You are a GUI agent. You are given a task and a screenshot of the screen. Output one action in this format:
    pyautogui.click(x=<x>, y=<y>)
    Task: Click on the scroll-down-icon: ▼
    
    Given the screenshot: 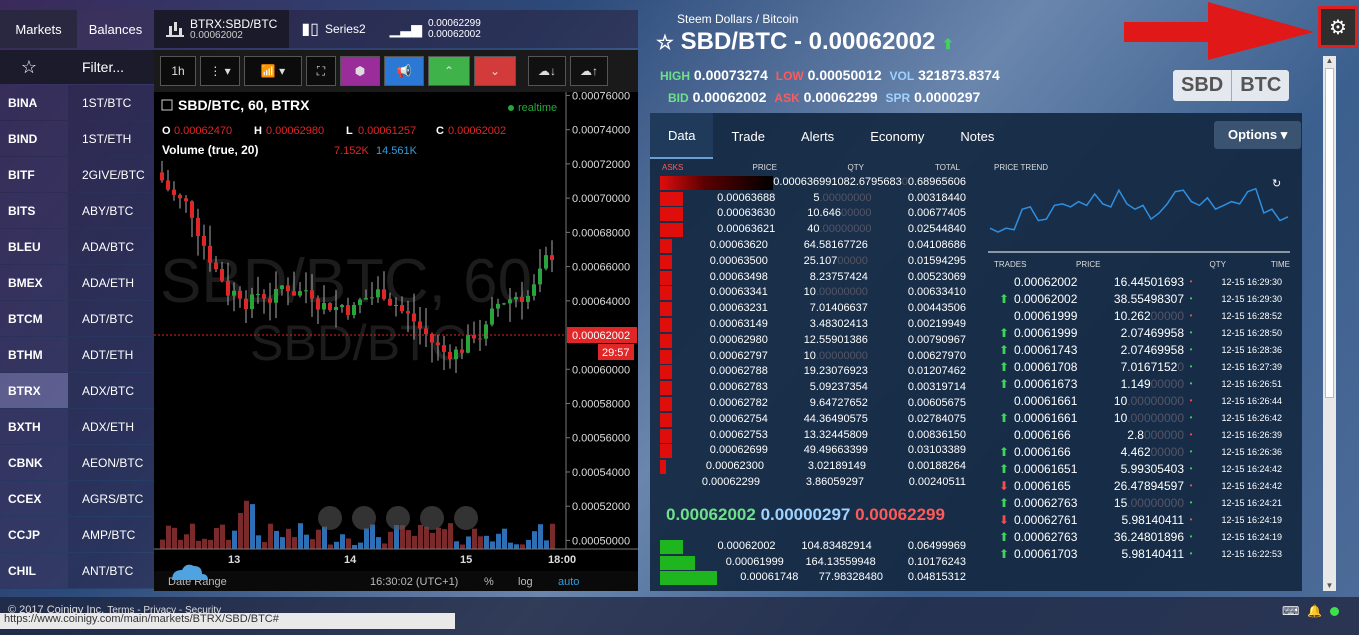 What is the action you would take?
    pyautogui.click(x=1329, y=586)
    